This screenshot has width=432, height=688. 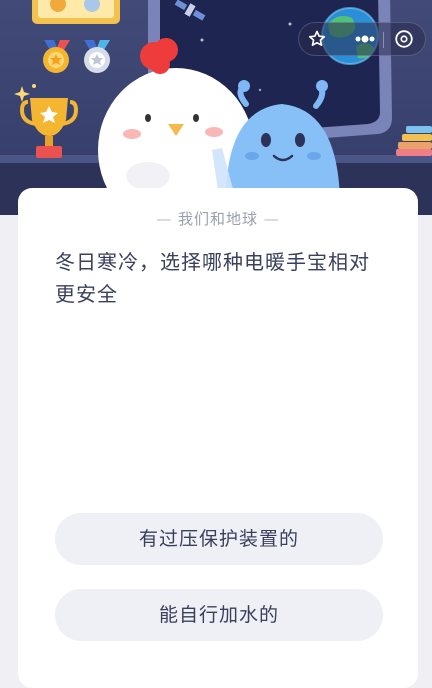 What do you see at coordinates (383, 40) in the screenshot?
I see `capsule-divider` at bounding box center [383, 40].